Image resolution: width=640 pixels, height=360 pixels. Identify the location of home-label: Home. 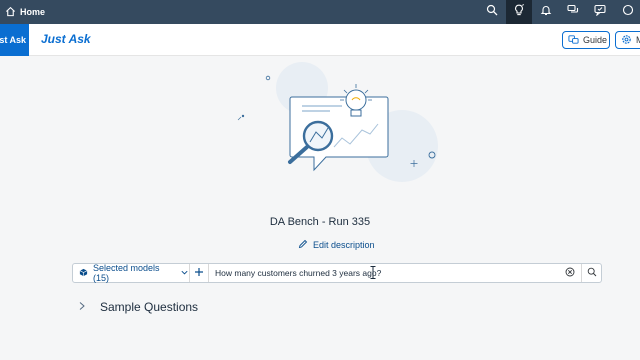
(33, 12).